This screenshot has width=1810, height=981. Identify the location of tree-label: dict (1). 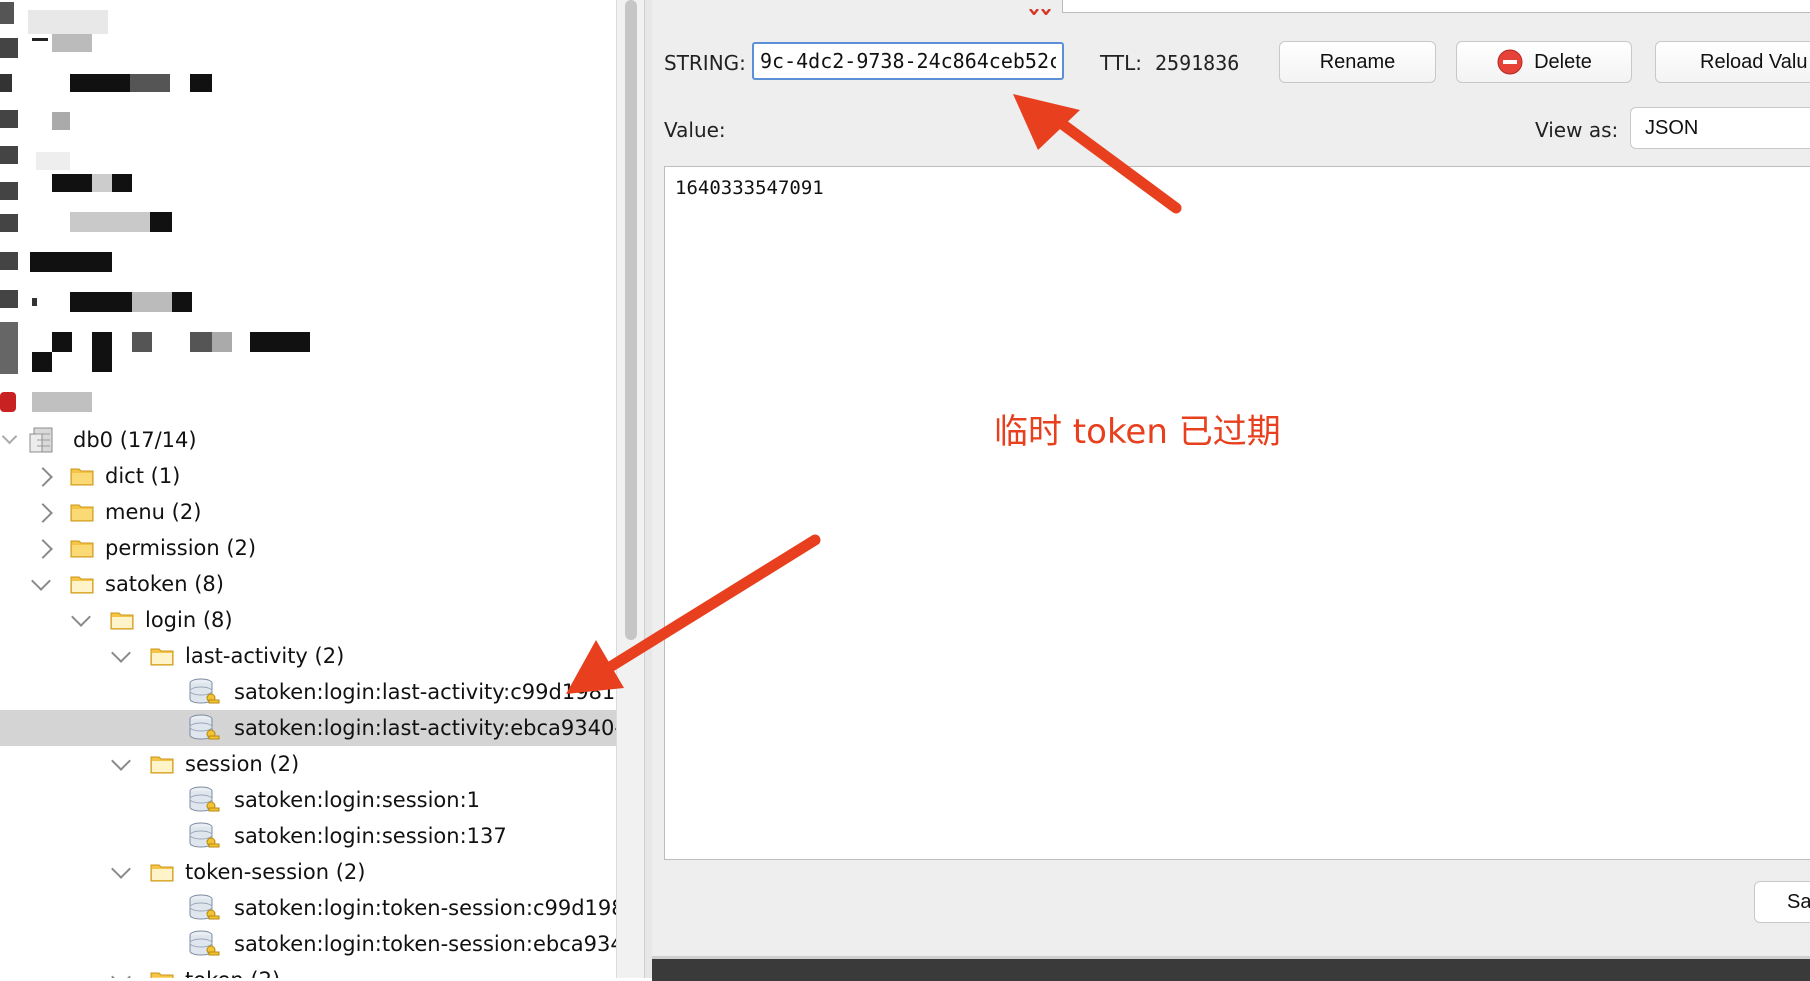
(143, 476).